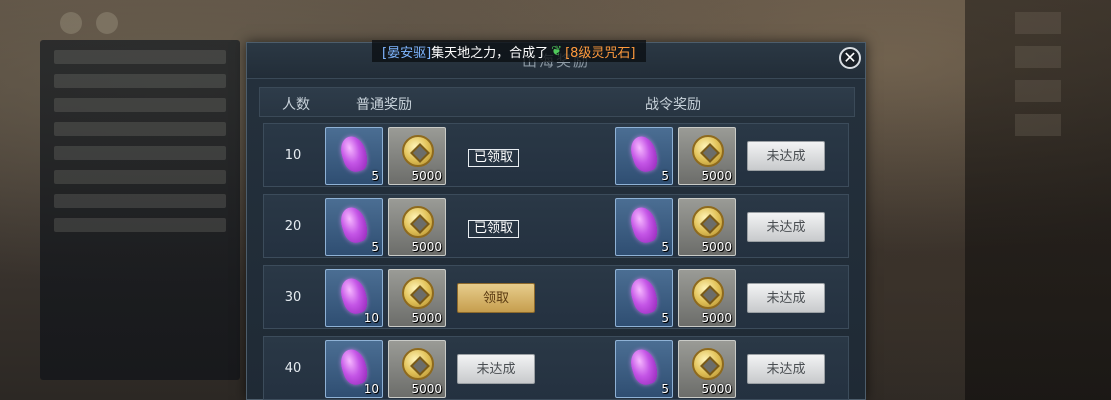 The width and height of the screenshot is (1111, 400). Describe the element at coordinates (293, 297) in the screenshot. I see `people-count: 30` at that location.